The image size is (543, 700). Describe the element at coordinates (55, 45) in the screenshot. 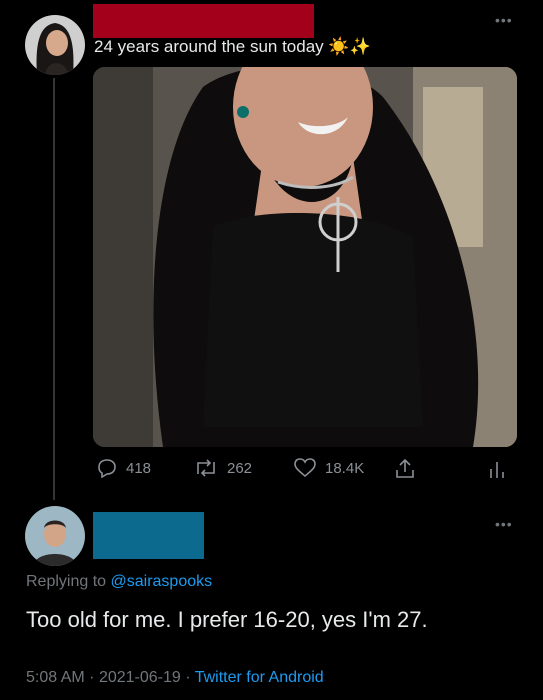

I see `author-avatar` at that location.